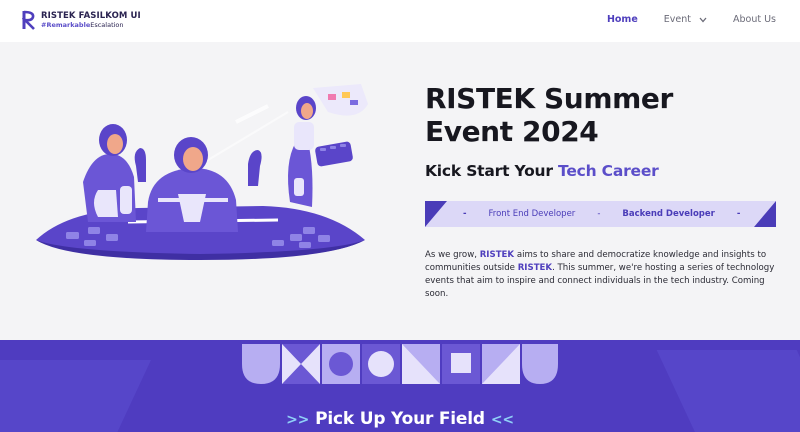 The image size is (800, 432). I want to click on hero-subtitle-accent: Tech Career, so click(608, 171).